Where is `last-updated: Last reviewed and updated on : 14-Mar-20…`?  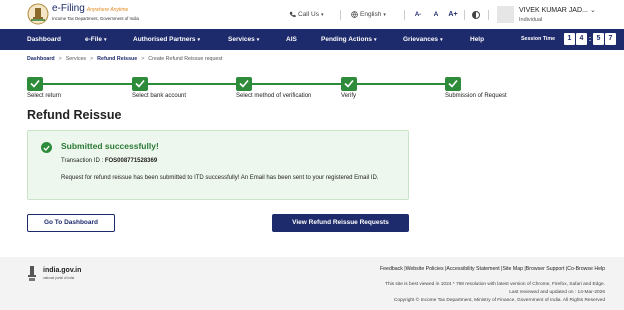
last-updated: Last reviewed and updated on : 14-Mar-20… is located at coordinates (557, 292).